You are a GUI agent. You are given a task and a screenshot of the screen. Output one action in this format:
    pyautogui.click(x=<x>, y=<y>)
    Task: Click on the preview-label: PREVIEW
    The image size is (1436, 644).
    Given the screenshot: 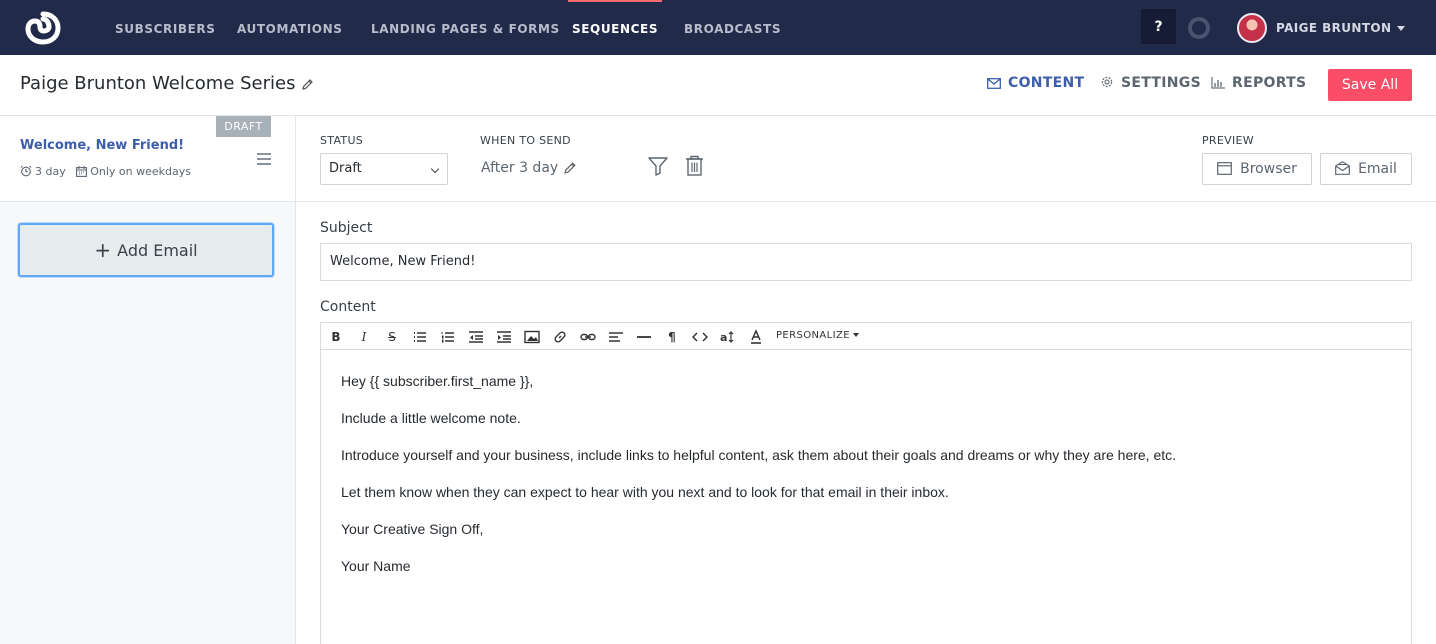 What is the action you would take?
    pyautogui.click(x=1228, y=140)
    